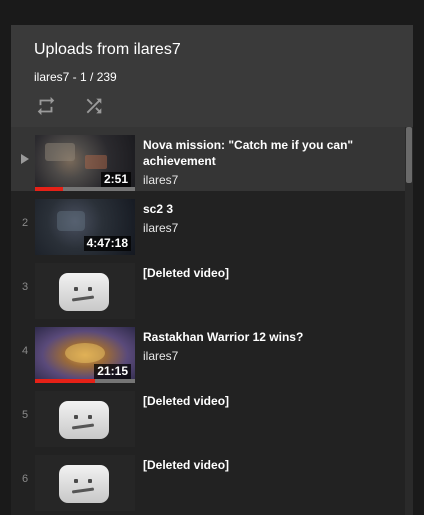 This screenshot has height=515, width=424. I want to click on shuffle-button, so click(94, 106).